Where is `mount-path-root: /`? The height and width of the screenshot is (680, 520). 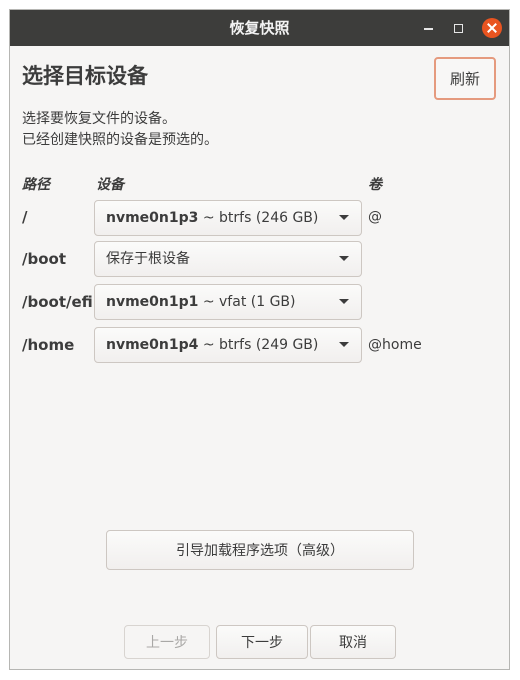 mount-path-root: / is located at coordinates (25, 217).